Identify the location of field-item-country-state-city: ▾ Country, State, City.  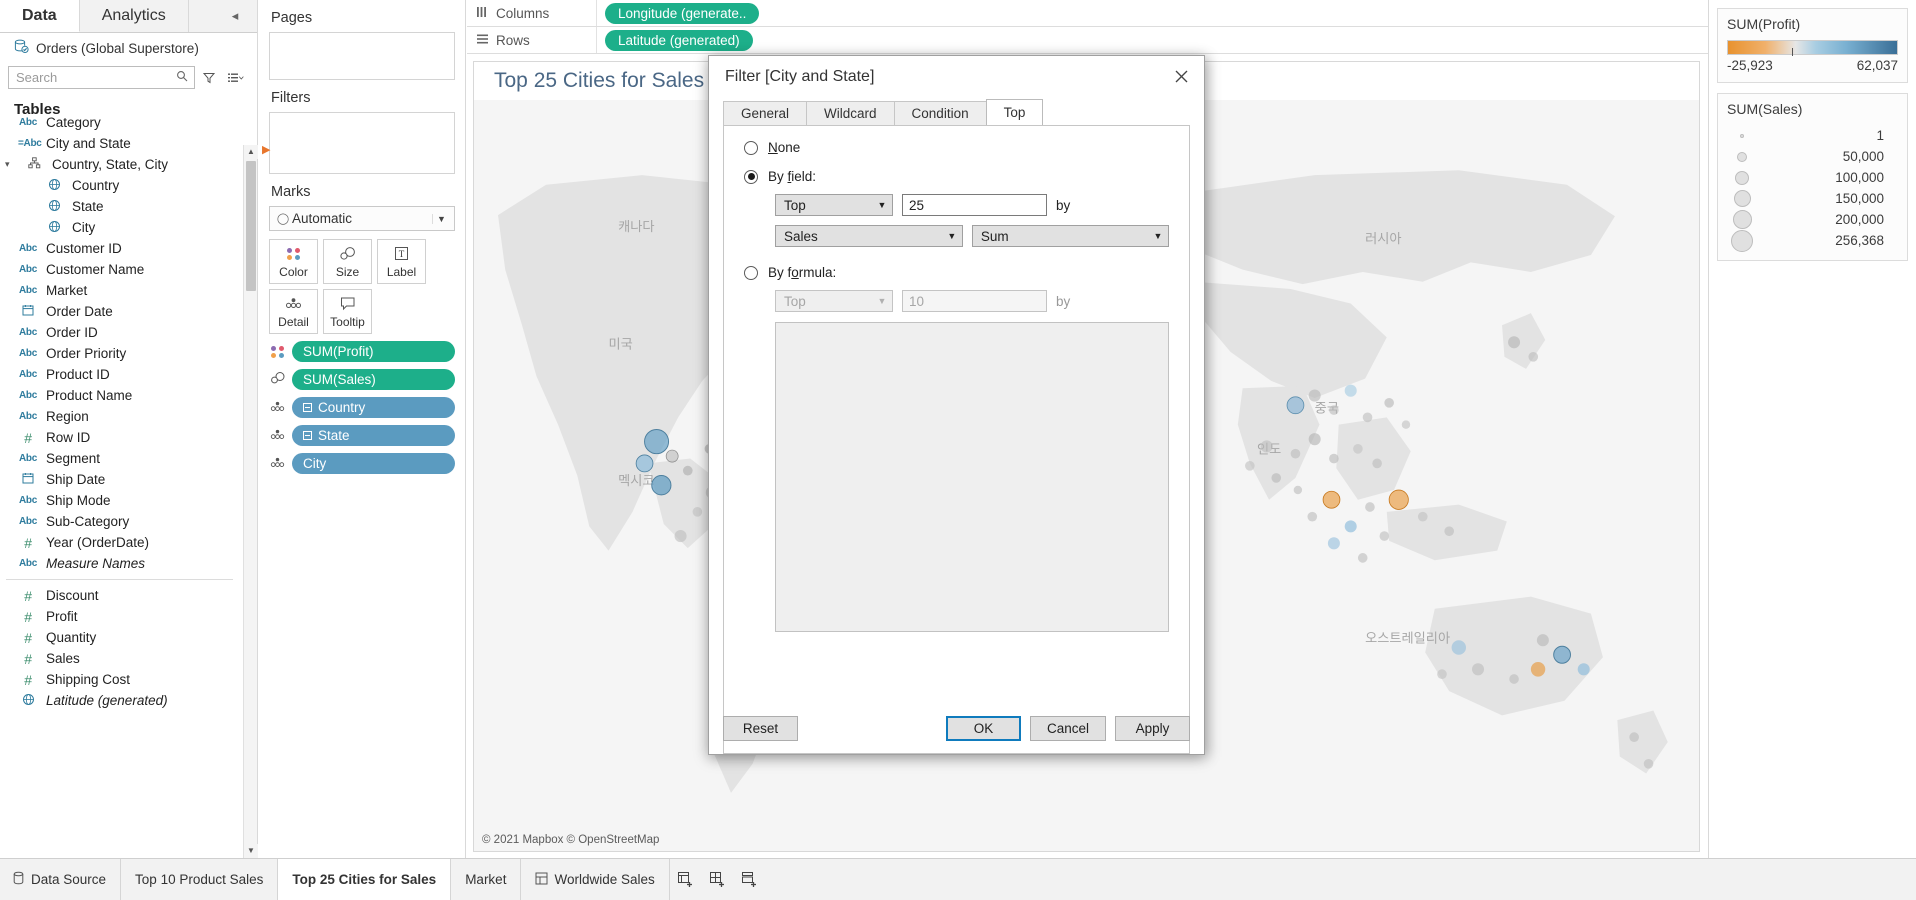
(121, 164).